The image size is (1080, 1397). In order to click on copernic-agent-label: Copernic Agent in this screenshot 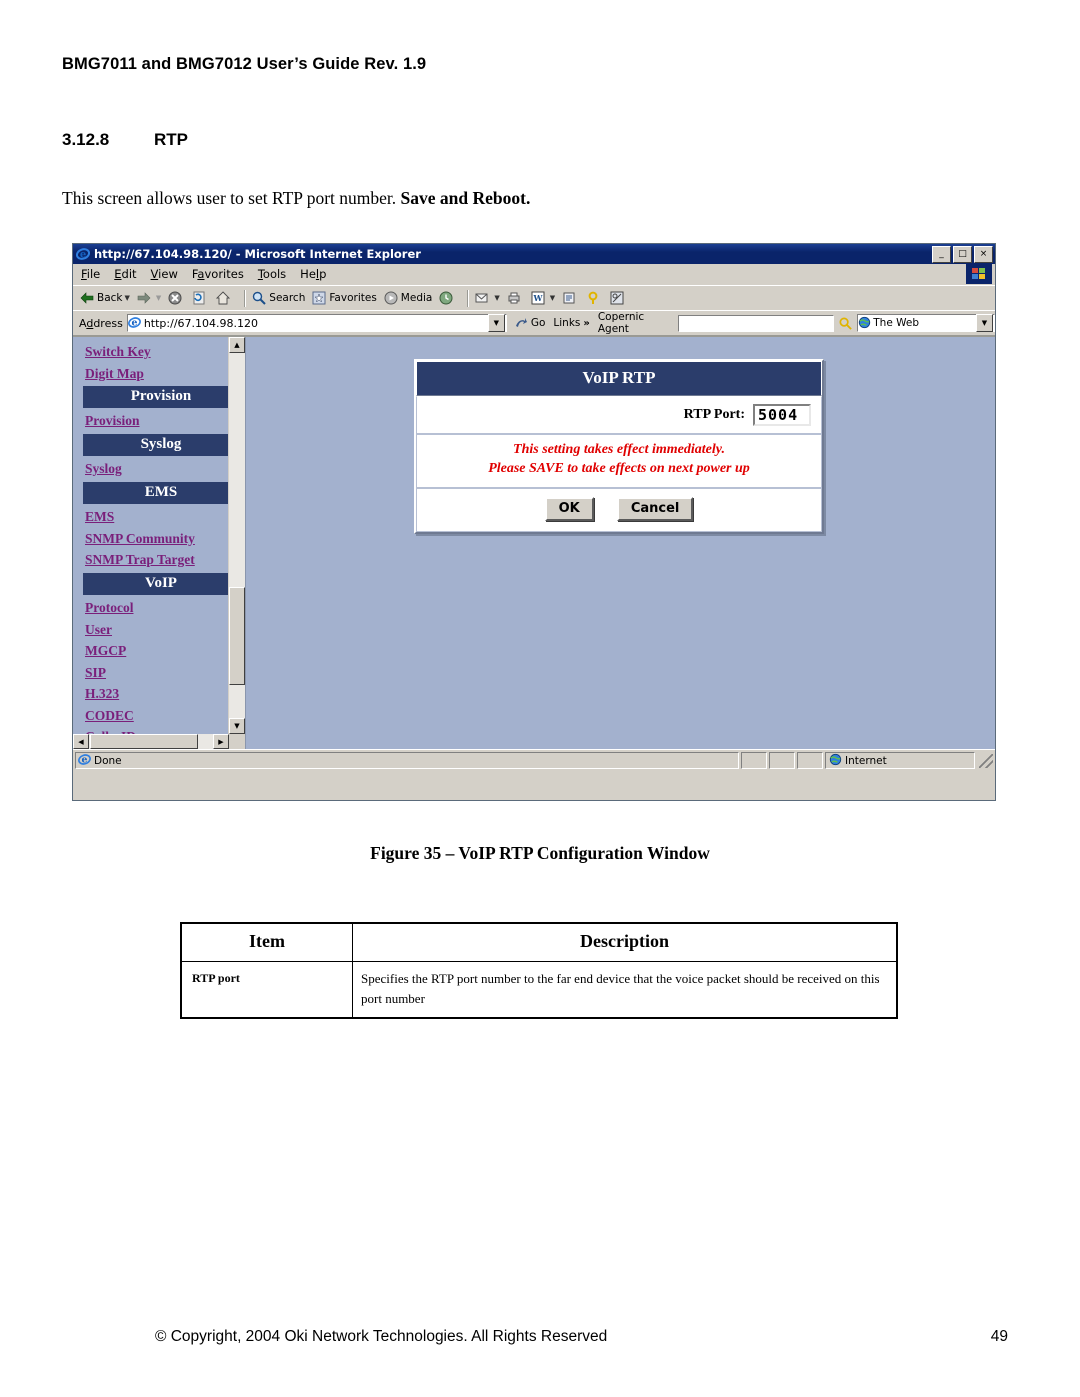, I will do `click(621, 323)`.